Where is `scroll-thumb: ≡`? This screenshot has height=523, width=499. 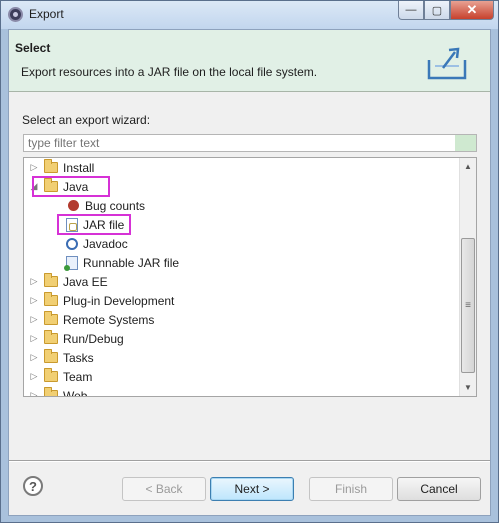
scroll-thumb: ≡ is located at coordinates (468, 305).